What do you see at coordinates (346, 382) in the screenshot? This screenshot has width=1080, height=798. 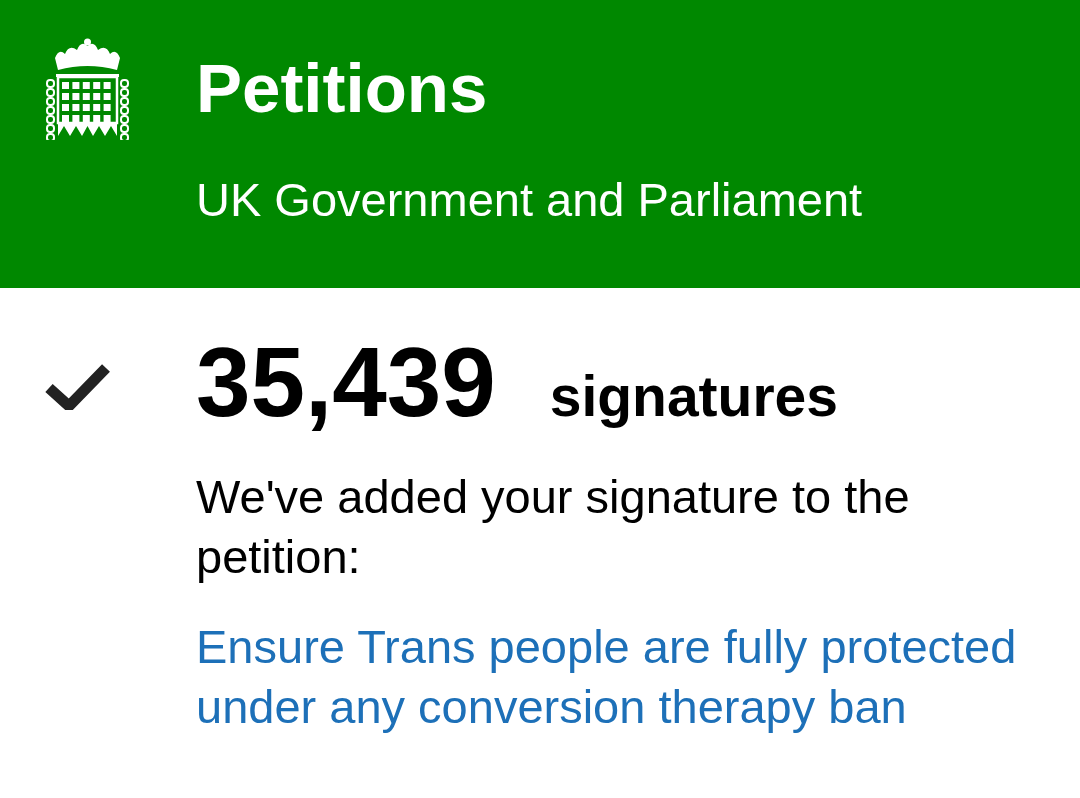 I see `signature-count: 35,439` at bounding box center [346, 382].